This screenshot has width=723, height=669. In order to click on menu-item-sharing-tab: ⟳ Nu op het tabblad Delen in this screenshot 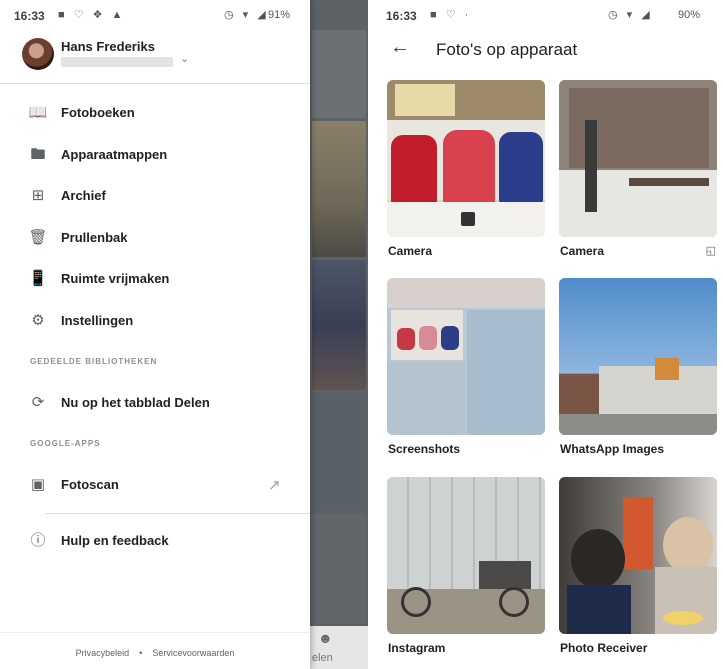, I will do `click(155, 403)`.